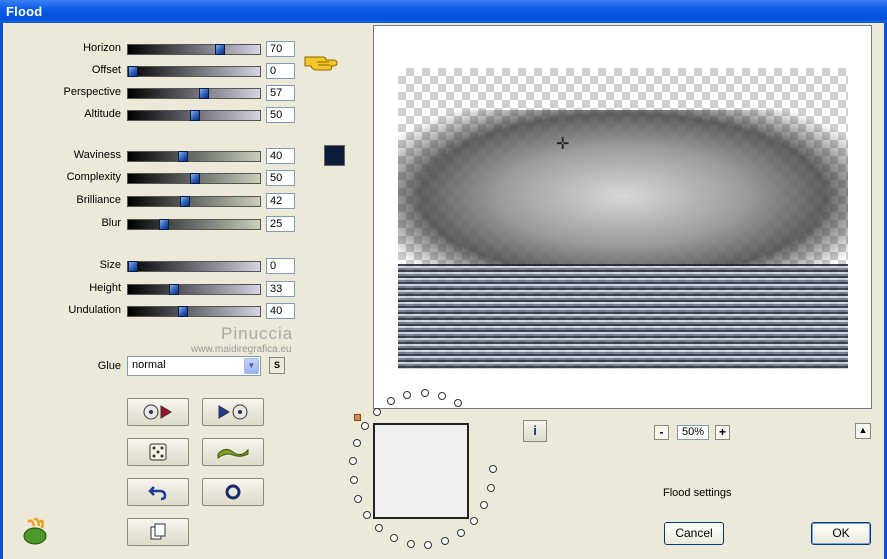 This screenshot has height=559, width=887. I want to click on save-preset-icon, so click(233, 412).